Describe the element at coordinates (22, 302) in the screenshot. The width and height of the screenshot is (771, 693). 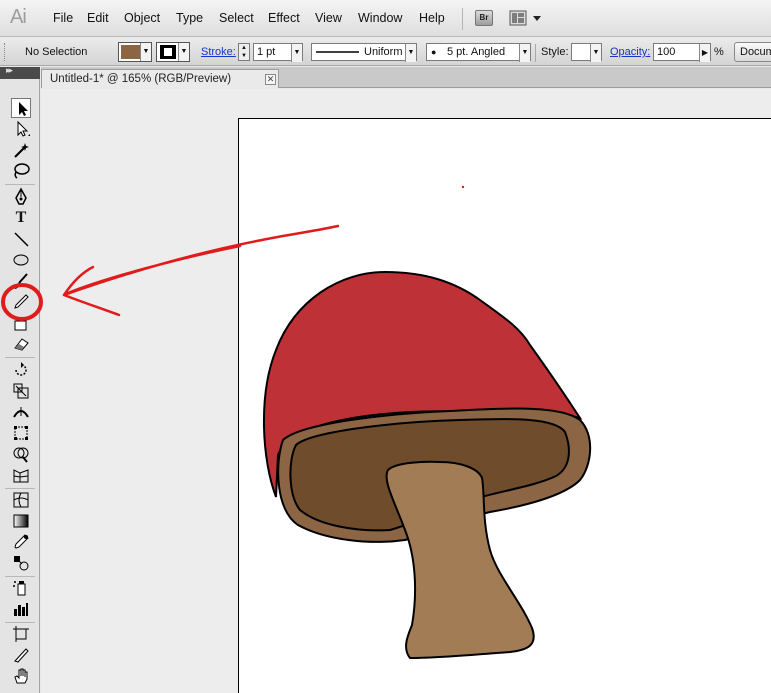
I see `annotation-circle` at that location.